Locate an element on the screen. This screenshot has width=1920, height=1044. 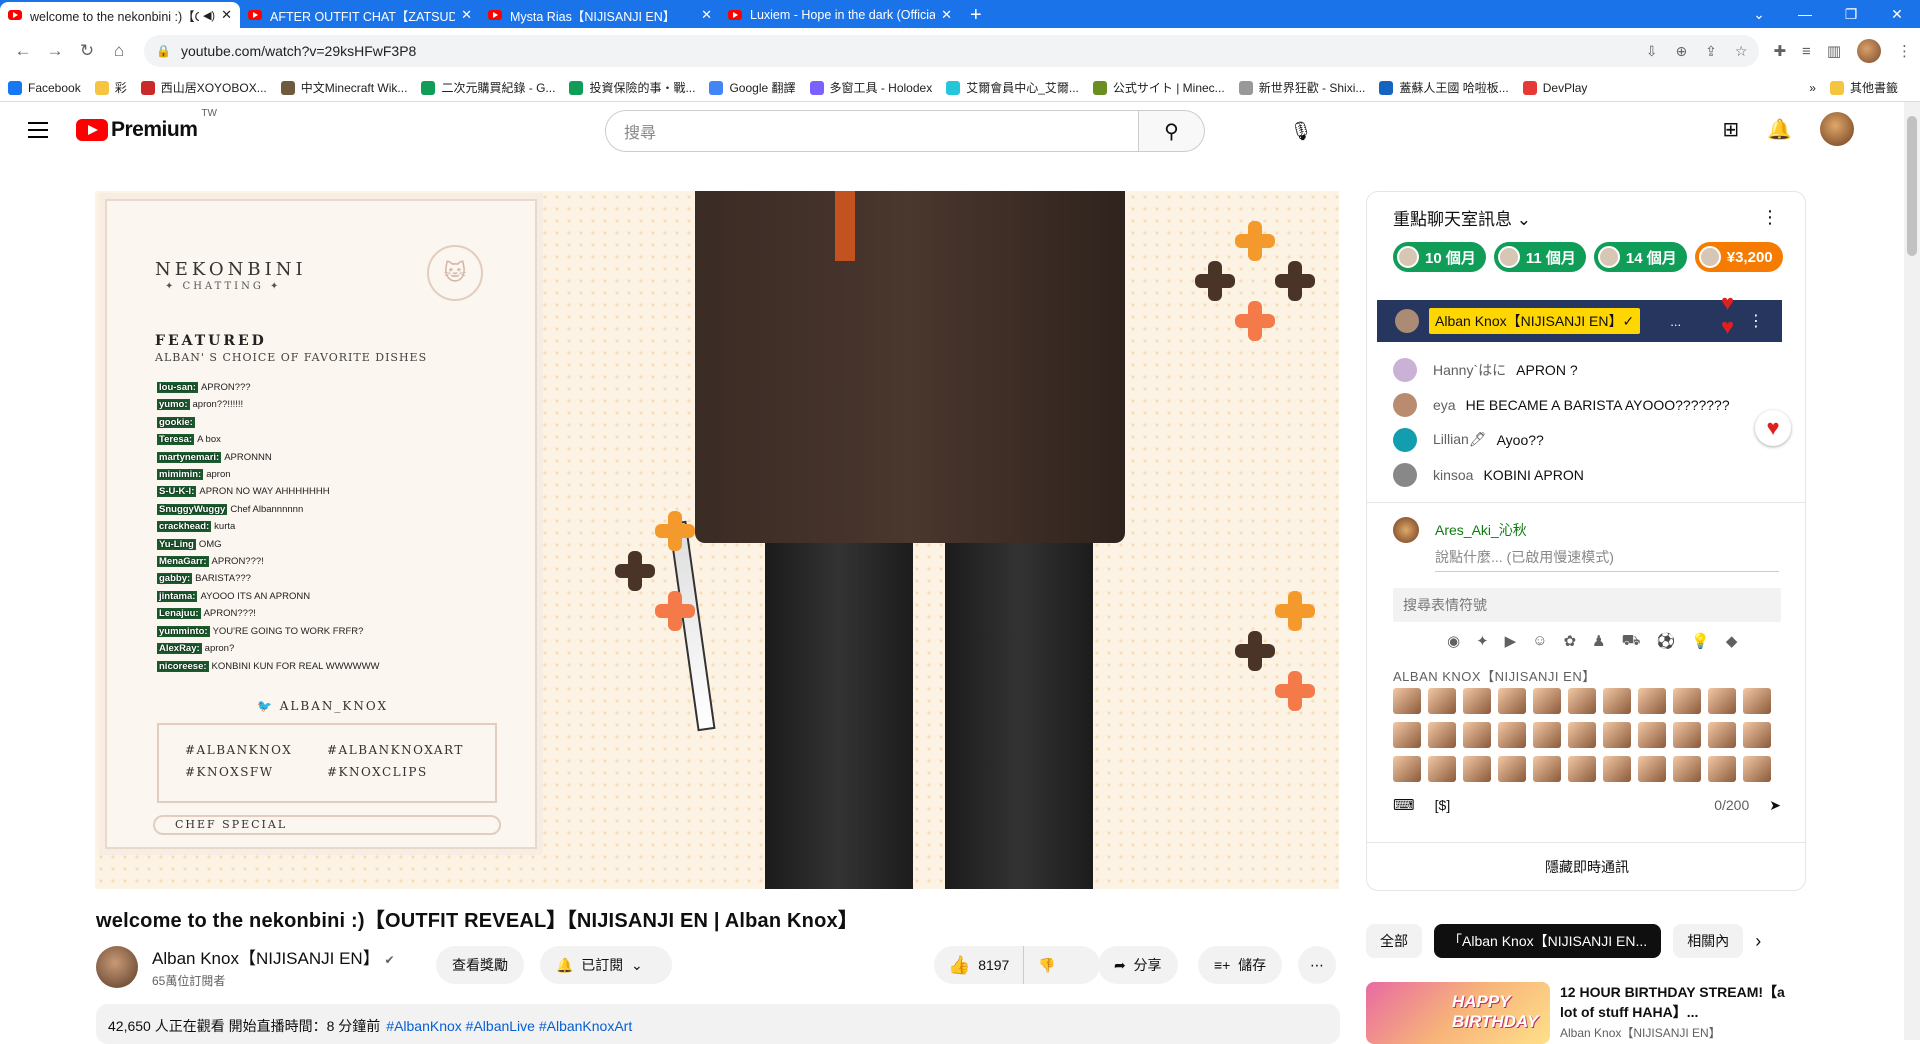
send-icon: ➤ is located at coordinates (1775, 805).